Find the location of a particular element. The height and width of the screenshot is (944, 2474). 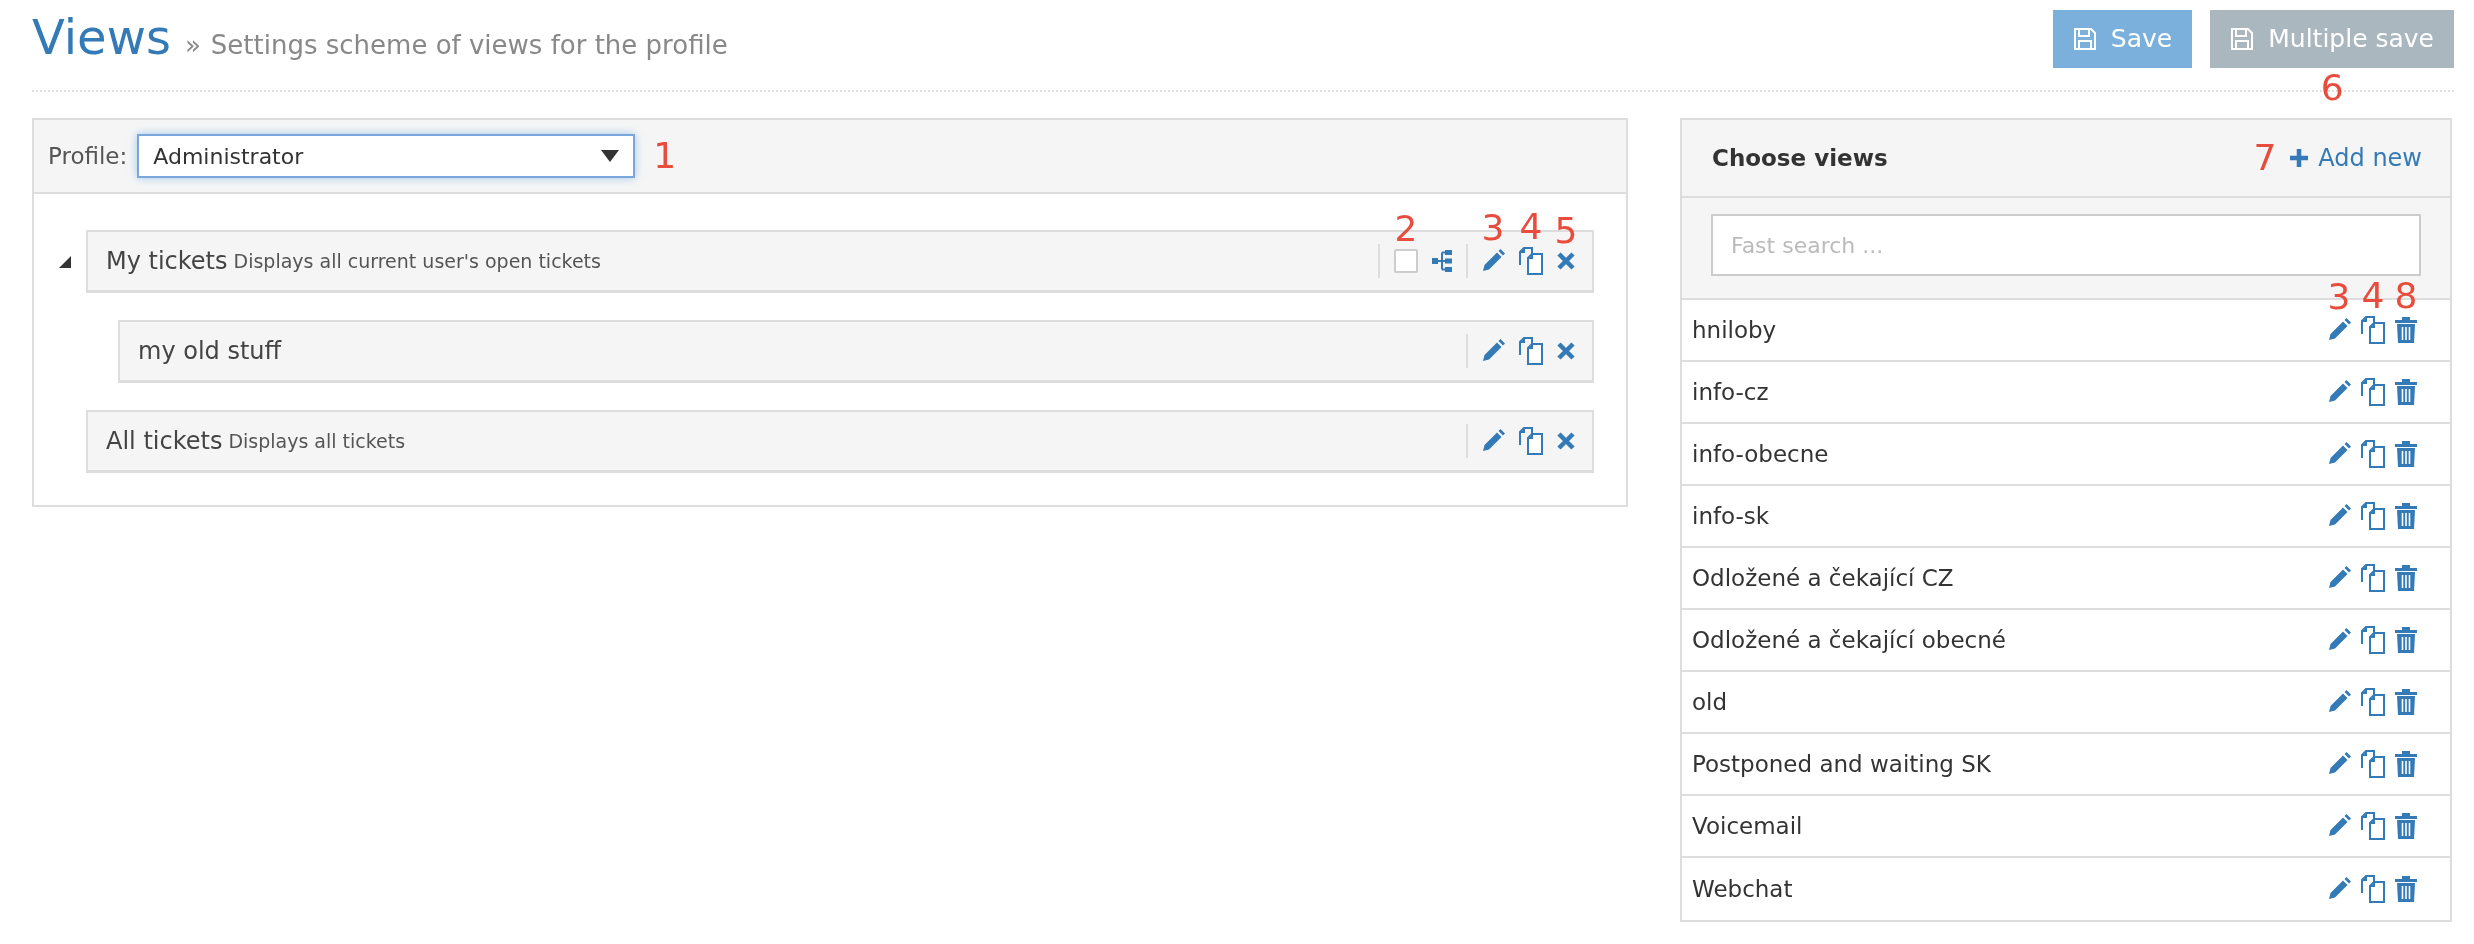

expanded-triangle-icon is located at coordinates (65, 261).